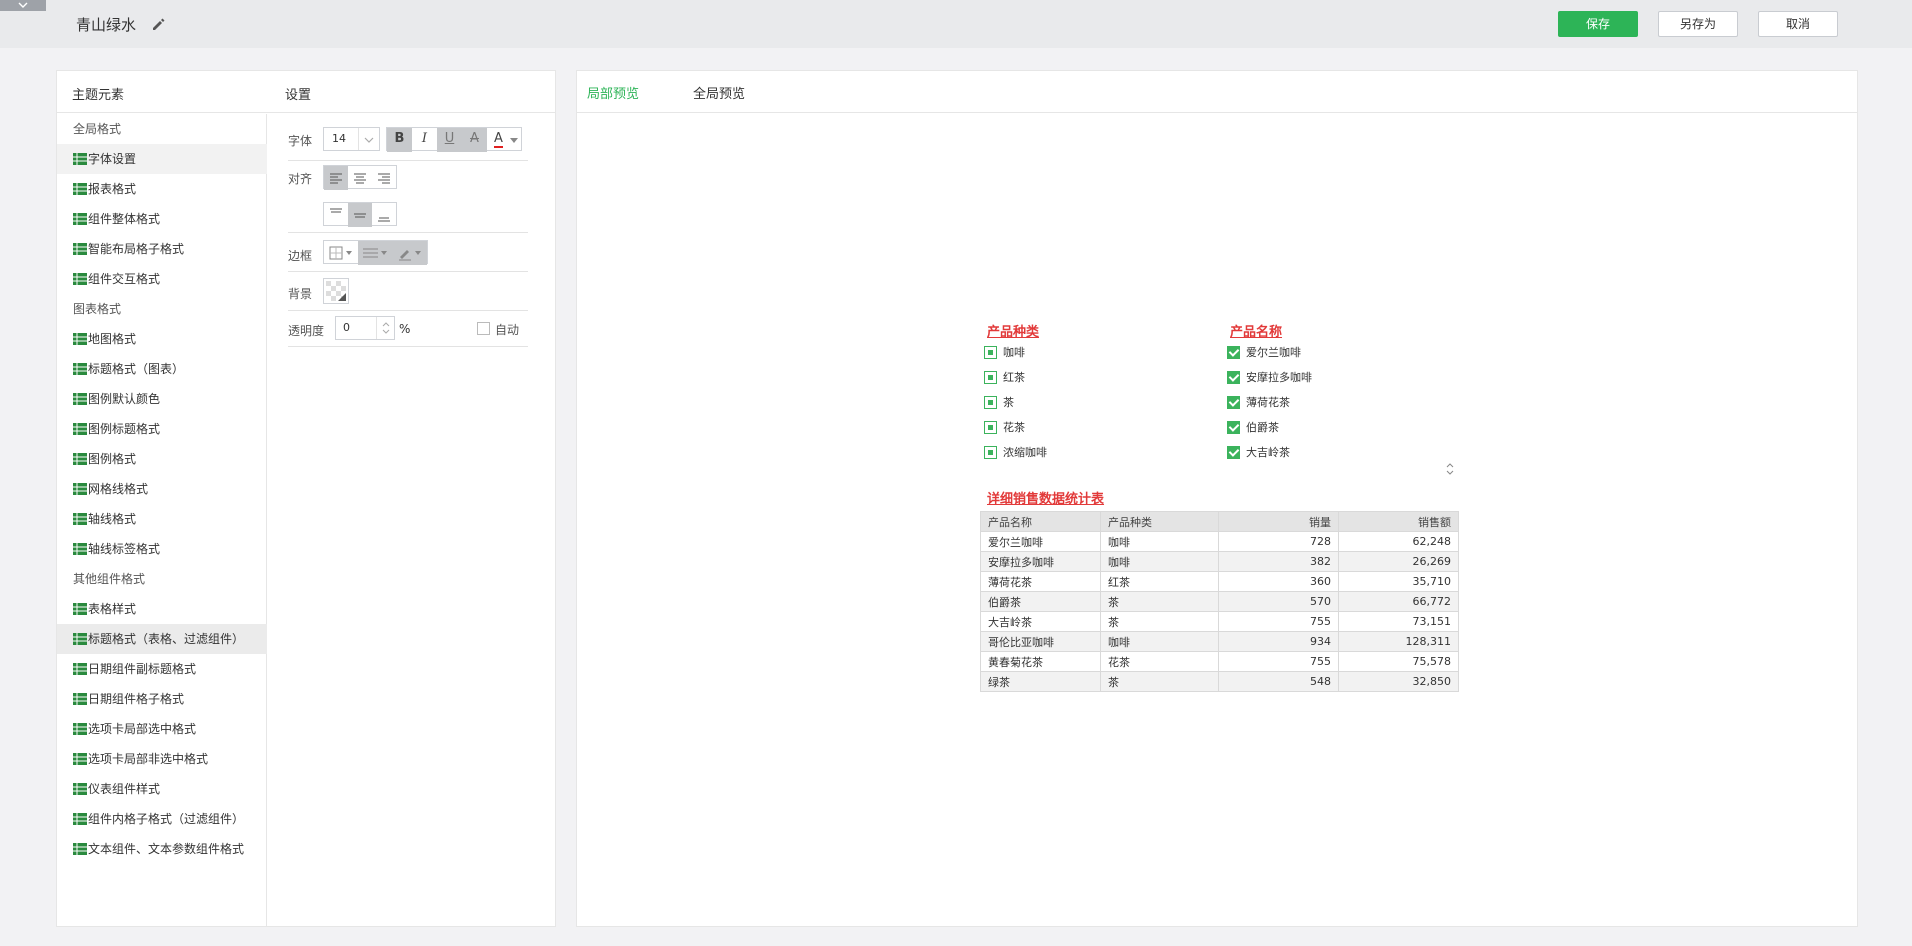 This screenshot has width=1912, height=946. I want to click on tree-item: 日期组件副标题格式, so click(162, 669).